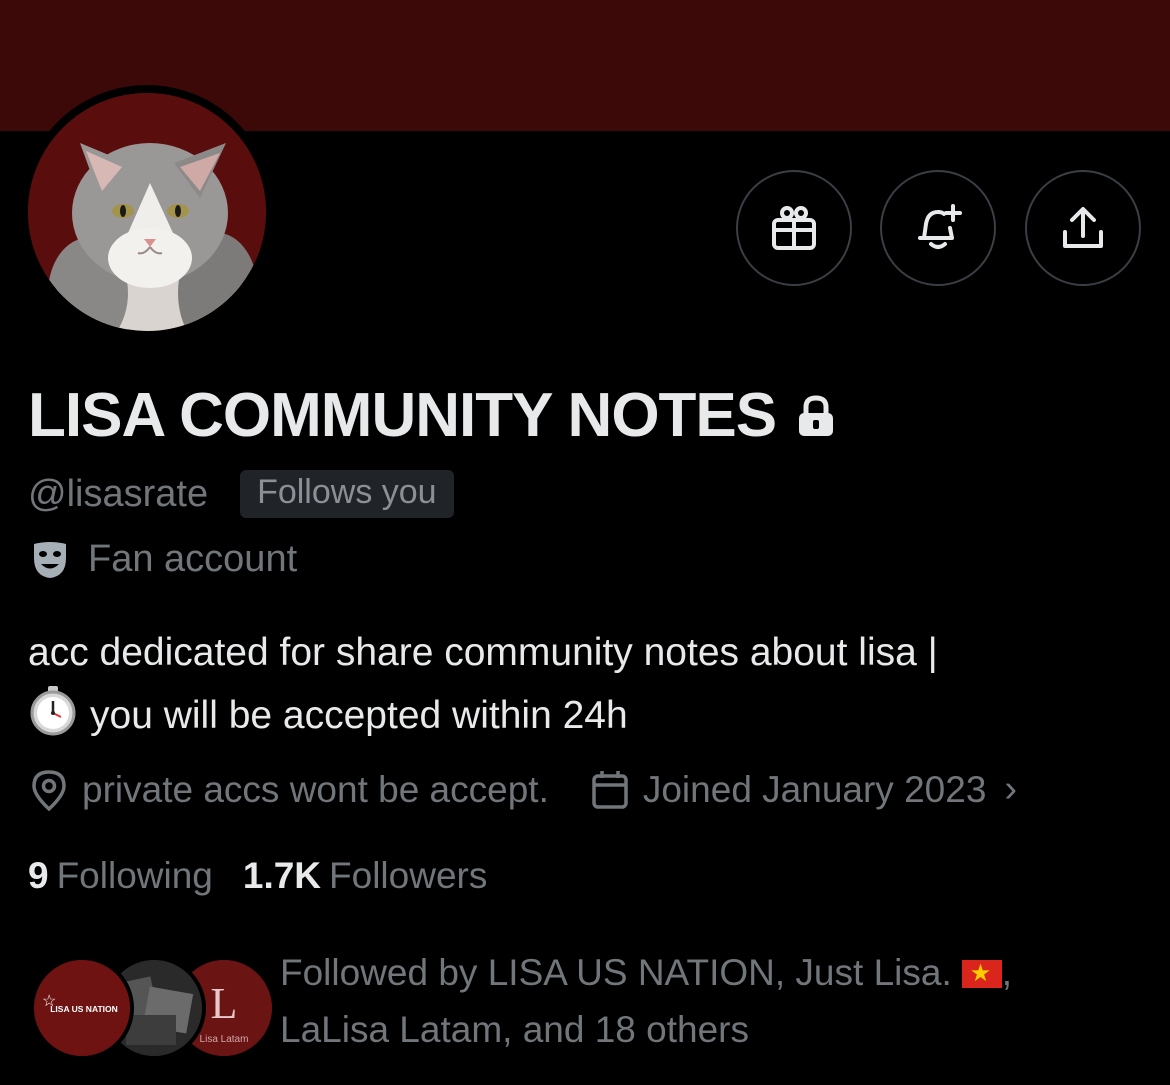 This screenshot has width=1170, height=1085. I want to click on mutual-avatar-caption: LISA US NATION, so click(84, 1009).